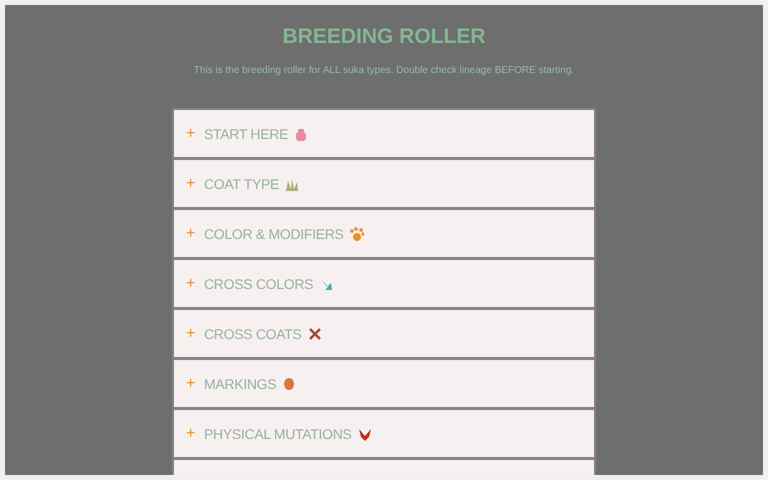 The image size is (768, 480). What do you see at coordinates (242, 184) in the screenshot?
I see `section-label: COAT TYPE` at bounding box center [242, 184].